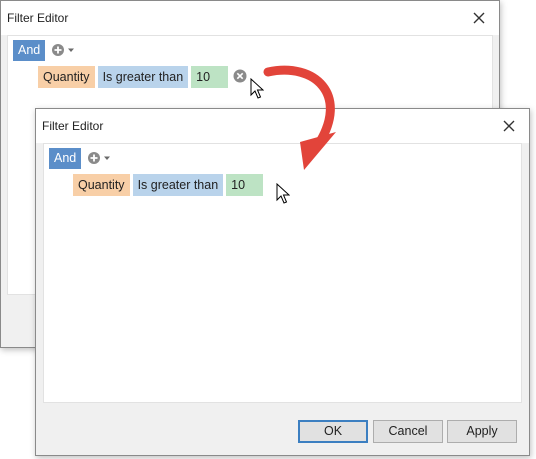 The height and width of the screenshot is (459, 536). What do you see at coordinates (333, 431) in the screenshot?
I see `ok-button: OK` at bounding box center [333, 431].